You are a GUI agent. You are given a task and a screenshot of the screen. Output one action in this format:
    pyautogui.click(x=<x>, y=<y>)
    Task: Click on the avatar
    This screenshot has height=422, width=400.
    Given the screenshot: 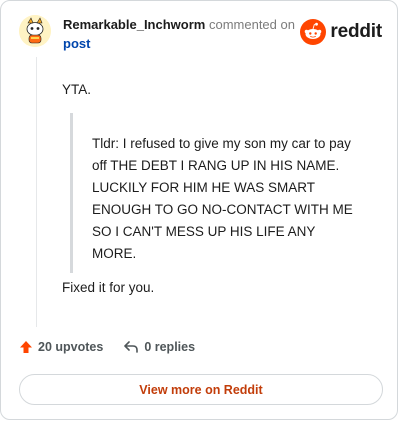 What is the action you would take?
    pyautogui.click(x=35, y=31)
    